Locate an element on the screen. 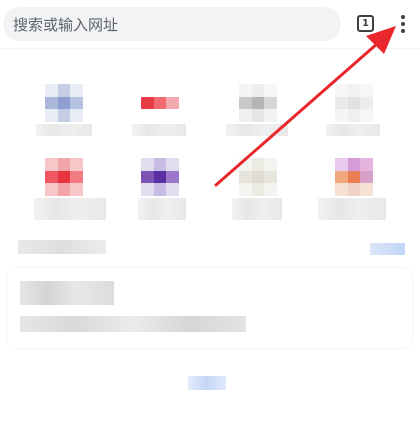  address-bar-placeholder: 搜索或输入网址 is located at coordinates (66, 24).